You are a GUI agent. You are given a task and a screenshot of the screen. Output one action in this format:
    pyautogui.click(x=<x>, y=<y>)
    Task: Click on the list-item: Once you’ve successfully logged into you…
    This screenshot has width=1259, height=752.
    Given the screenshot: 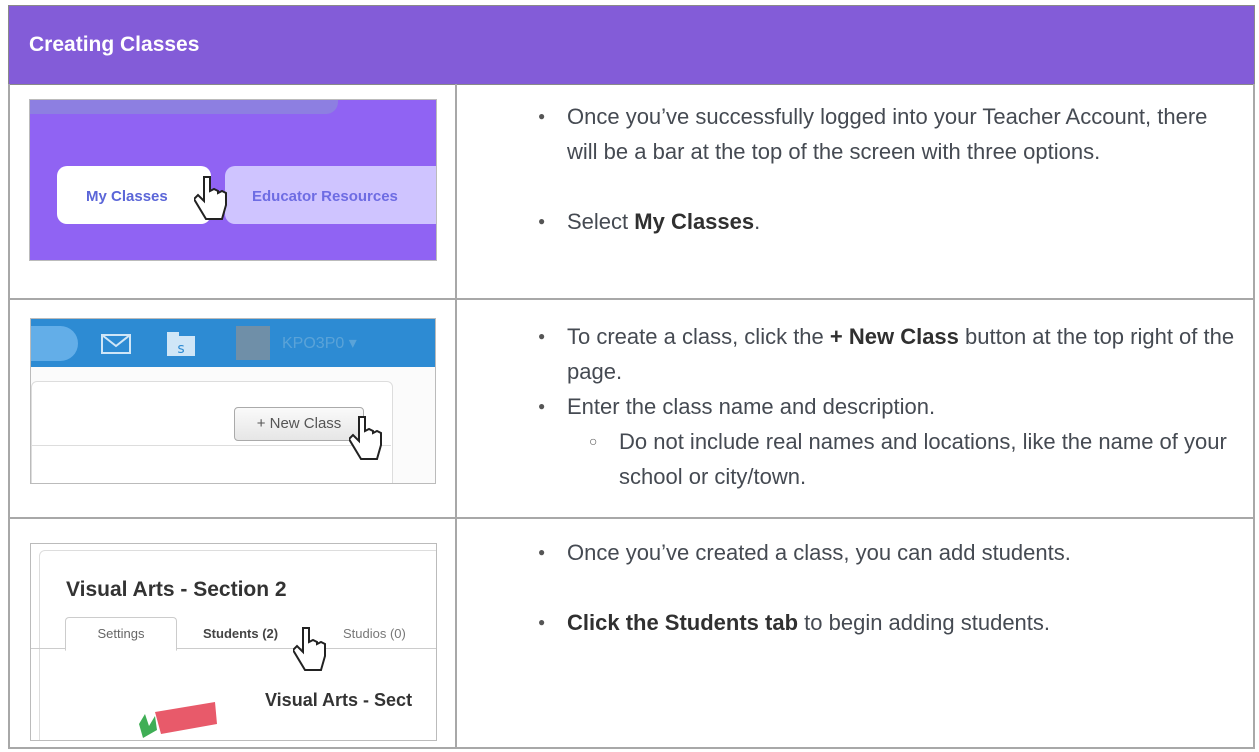 What is the action you would take?
    pyautogui.click(x=888, y=134)
    